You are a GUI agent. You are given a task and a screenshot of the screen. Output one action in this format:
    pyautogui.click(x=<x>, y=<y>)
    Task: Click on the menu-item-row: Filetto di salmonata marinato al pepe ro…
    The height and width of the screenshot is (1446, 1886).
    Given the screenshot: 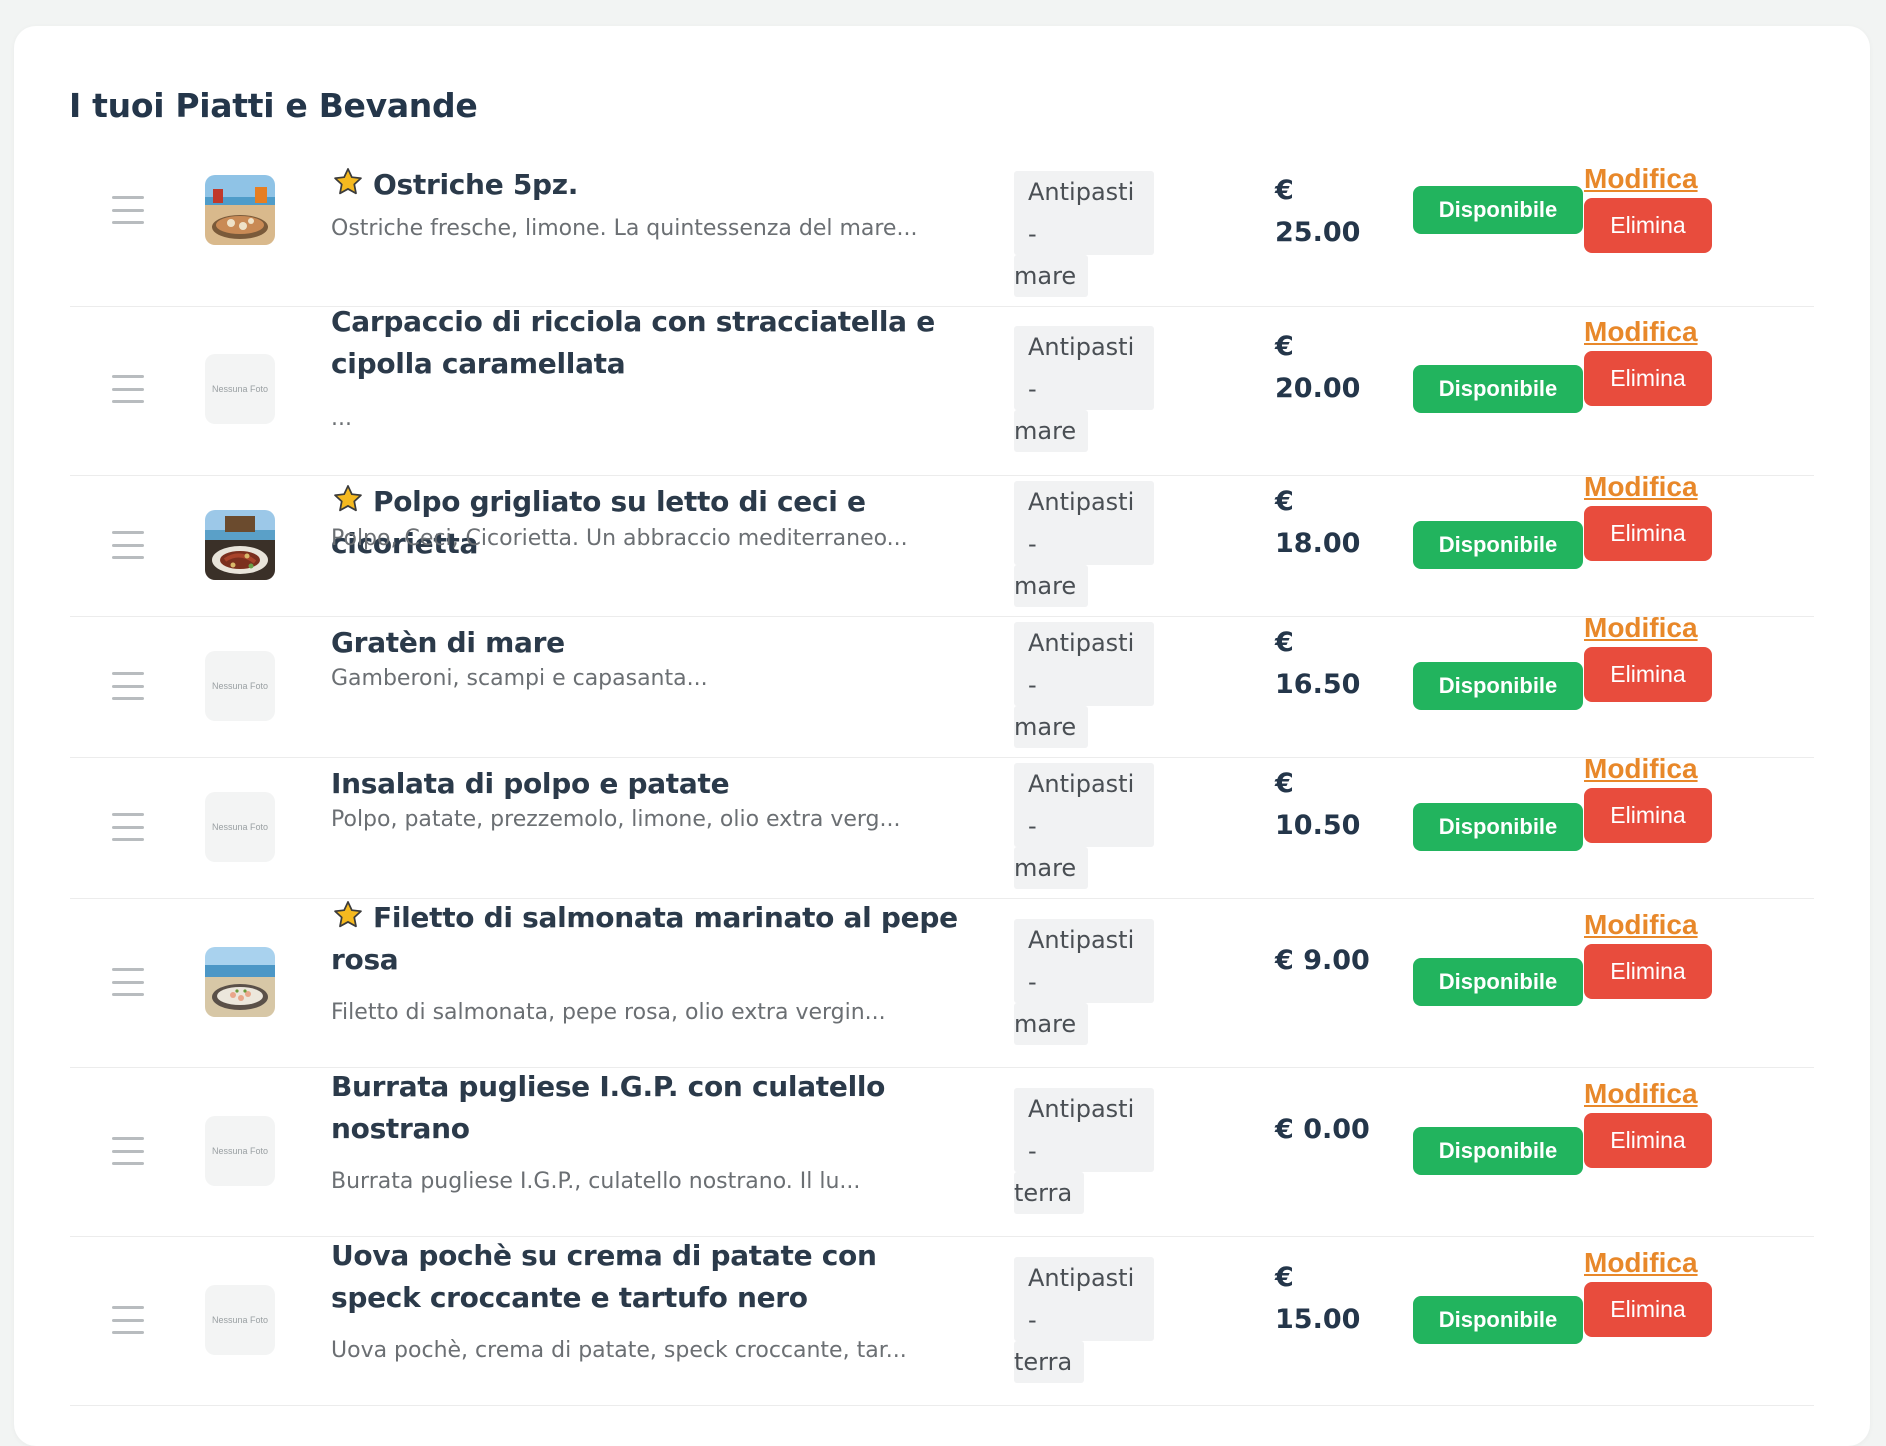 What is the action you would take?
    pyautogui.click(x=942, y=983)
    